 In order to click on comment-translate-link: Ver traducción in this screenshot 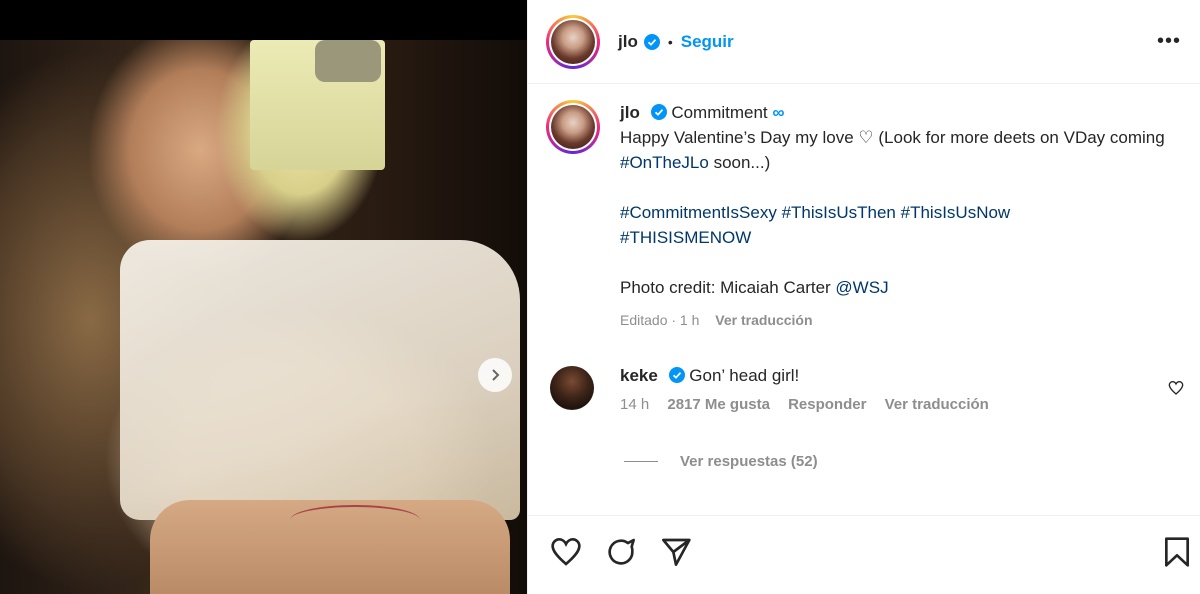, I will do `click(937, 404)`.